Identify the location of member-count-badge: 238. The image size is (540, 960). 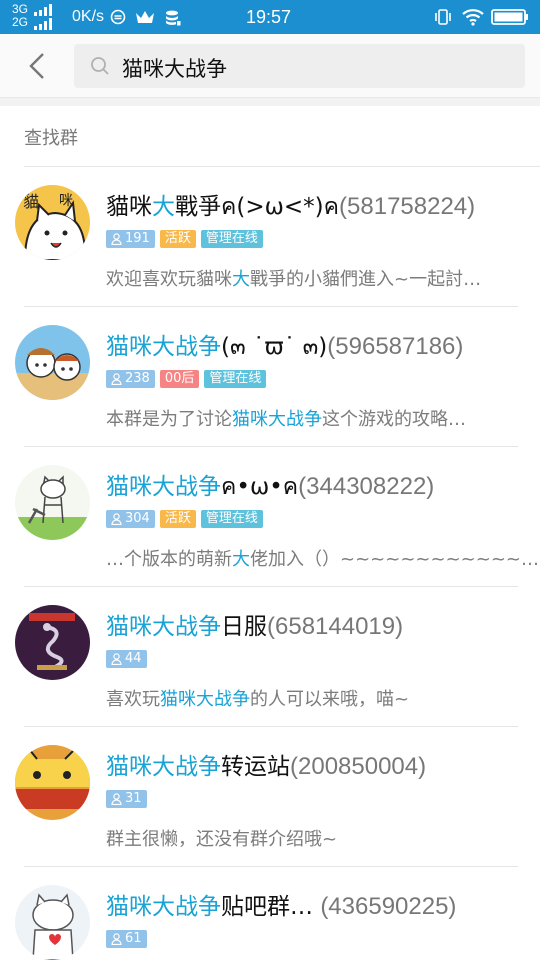
(130, 379).